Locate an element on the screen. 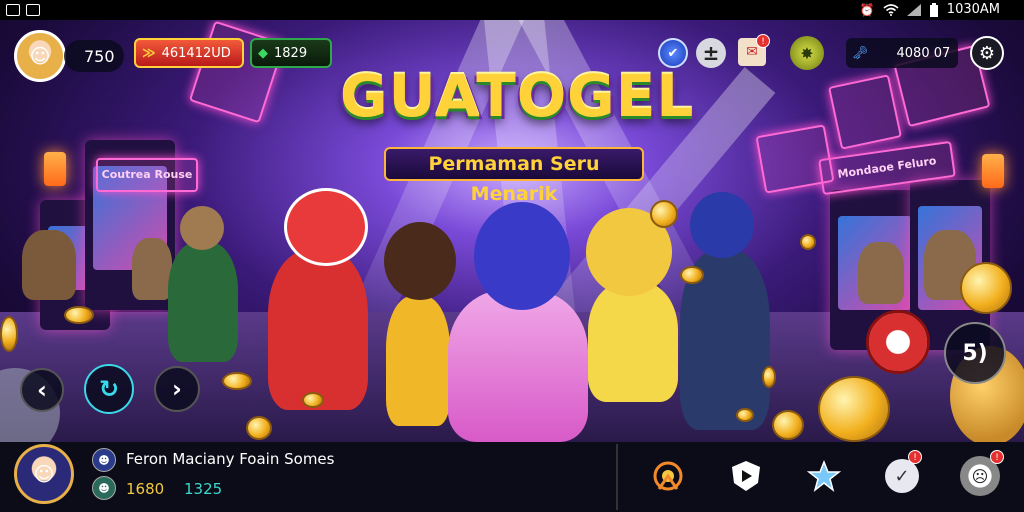  play-button is located at coordinates (746, 476).